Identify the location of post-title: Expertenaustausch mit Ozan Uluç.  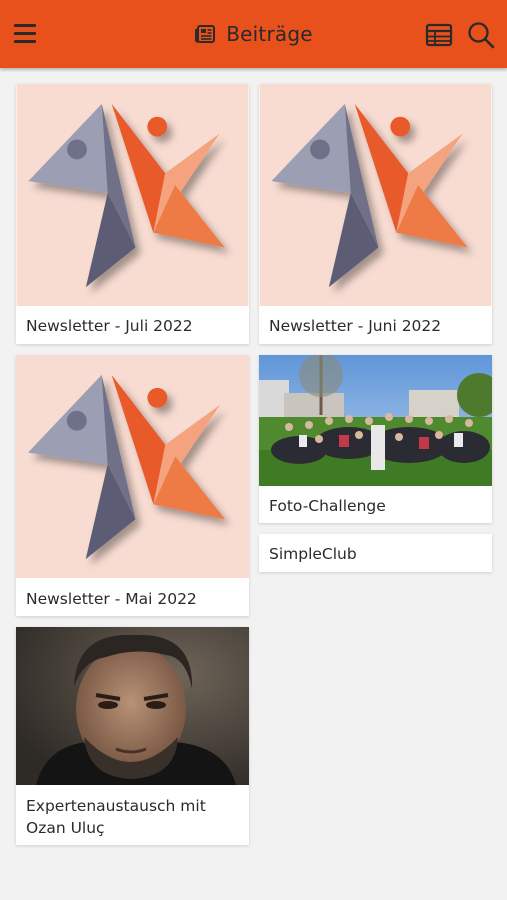
(116, 817).